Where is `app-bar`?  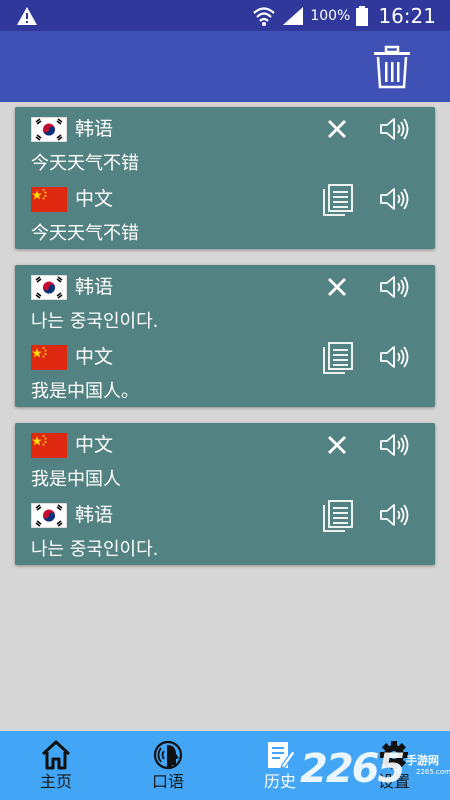 app-bar is located at coordinates (225, 66).